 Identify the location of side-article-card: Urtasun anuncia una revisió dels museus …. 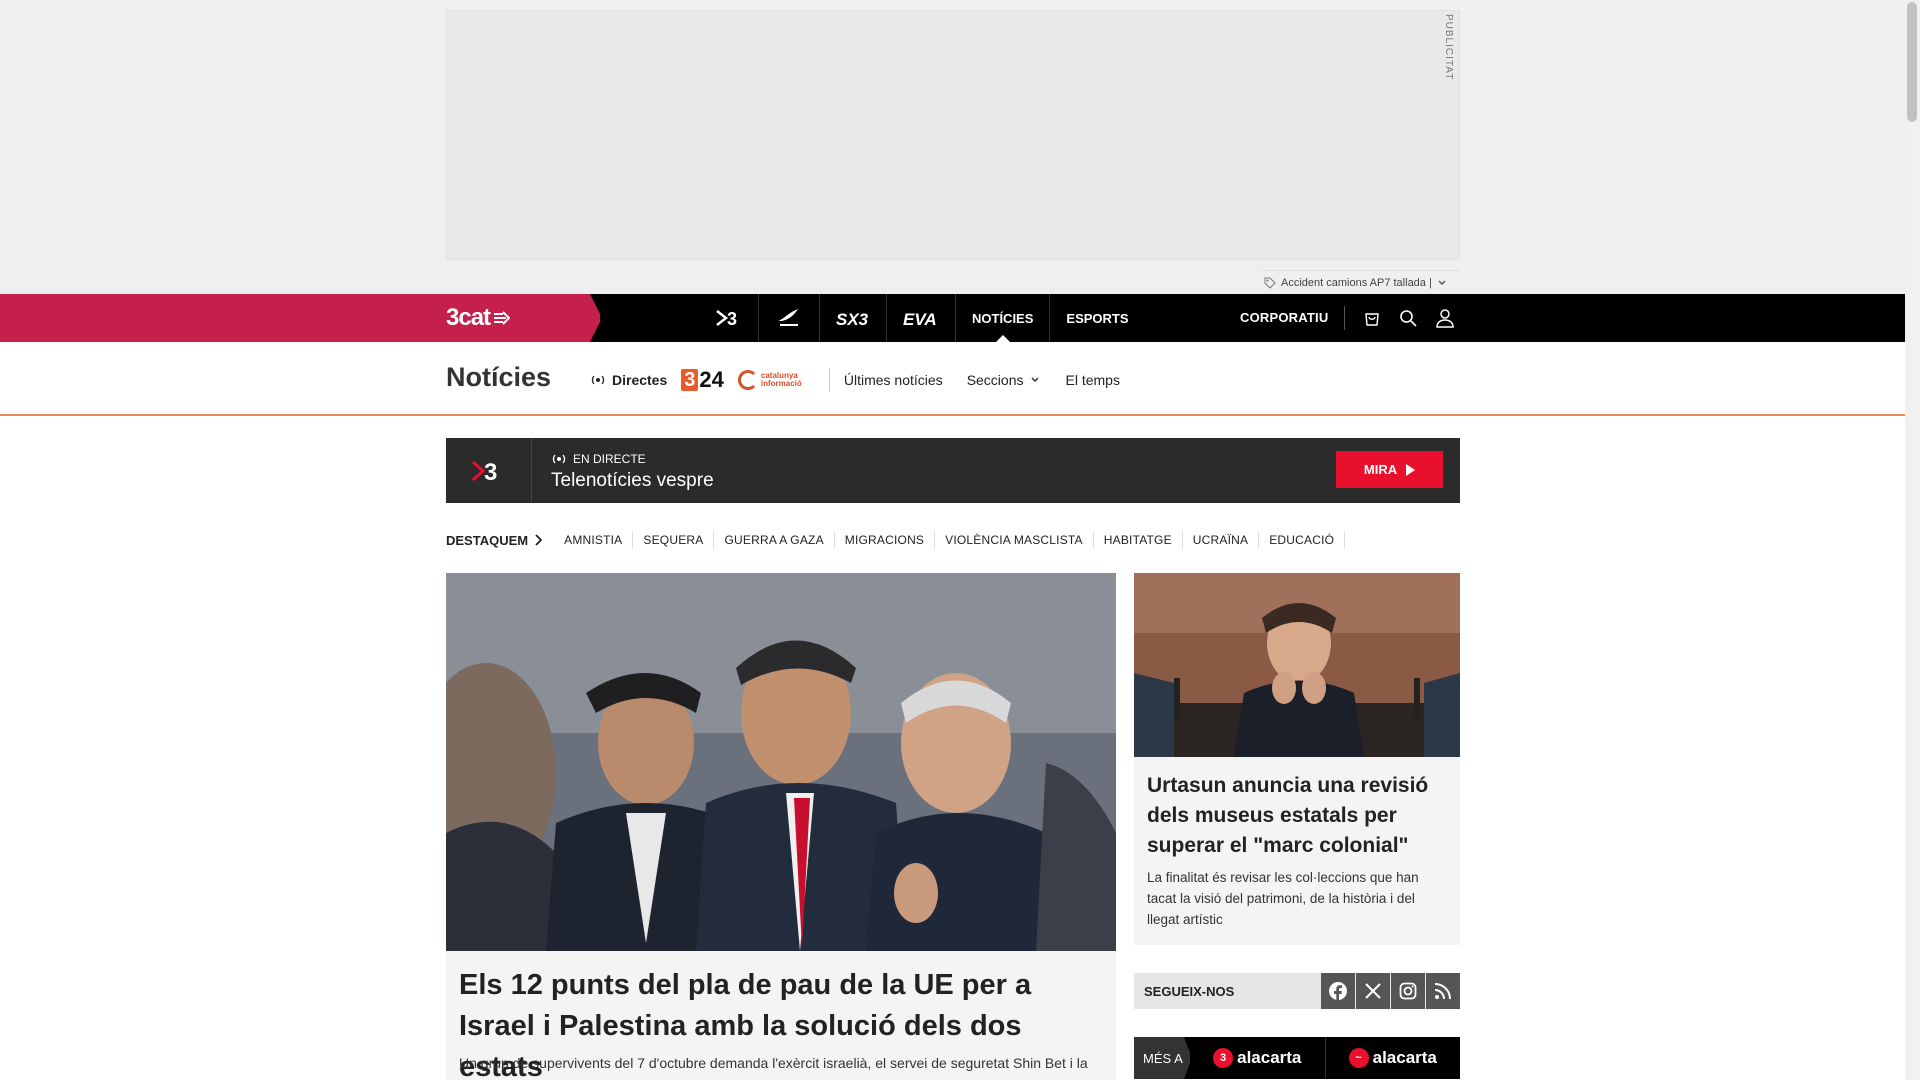
(1297, 851).